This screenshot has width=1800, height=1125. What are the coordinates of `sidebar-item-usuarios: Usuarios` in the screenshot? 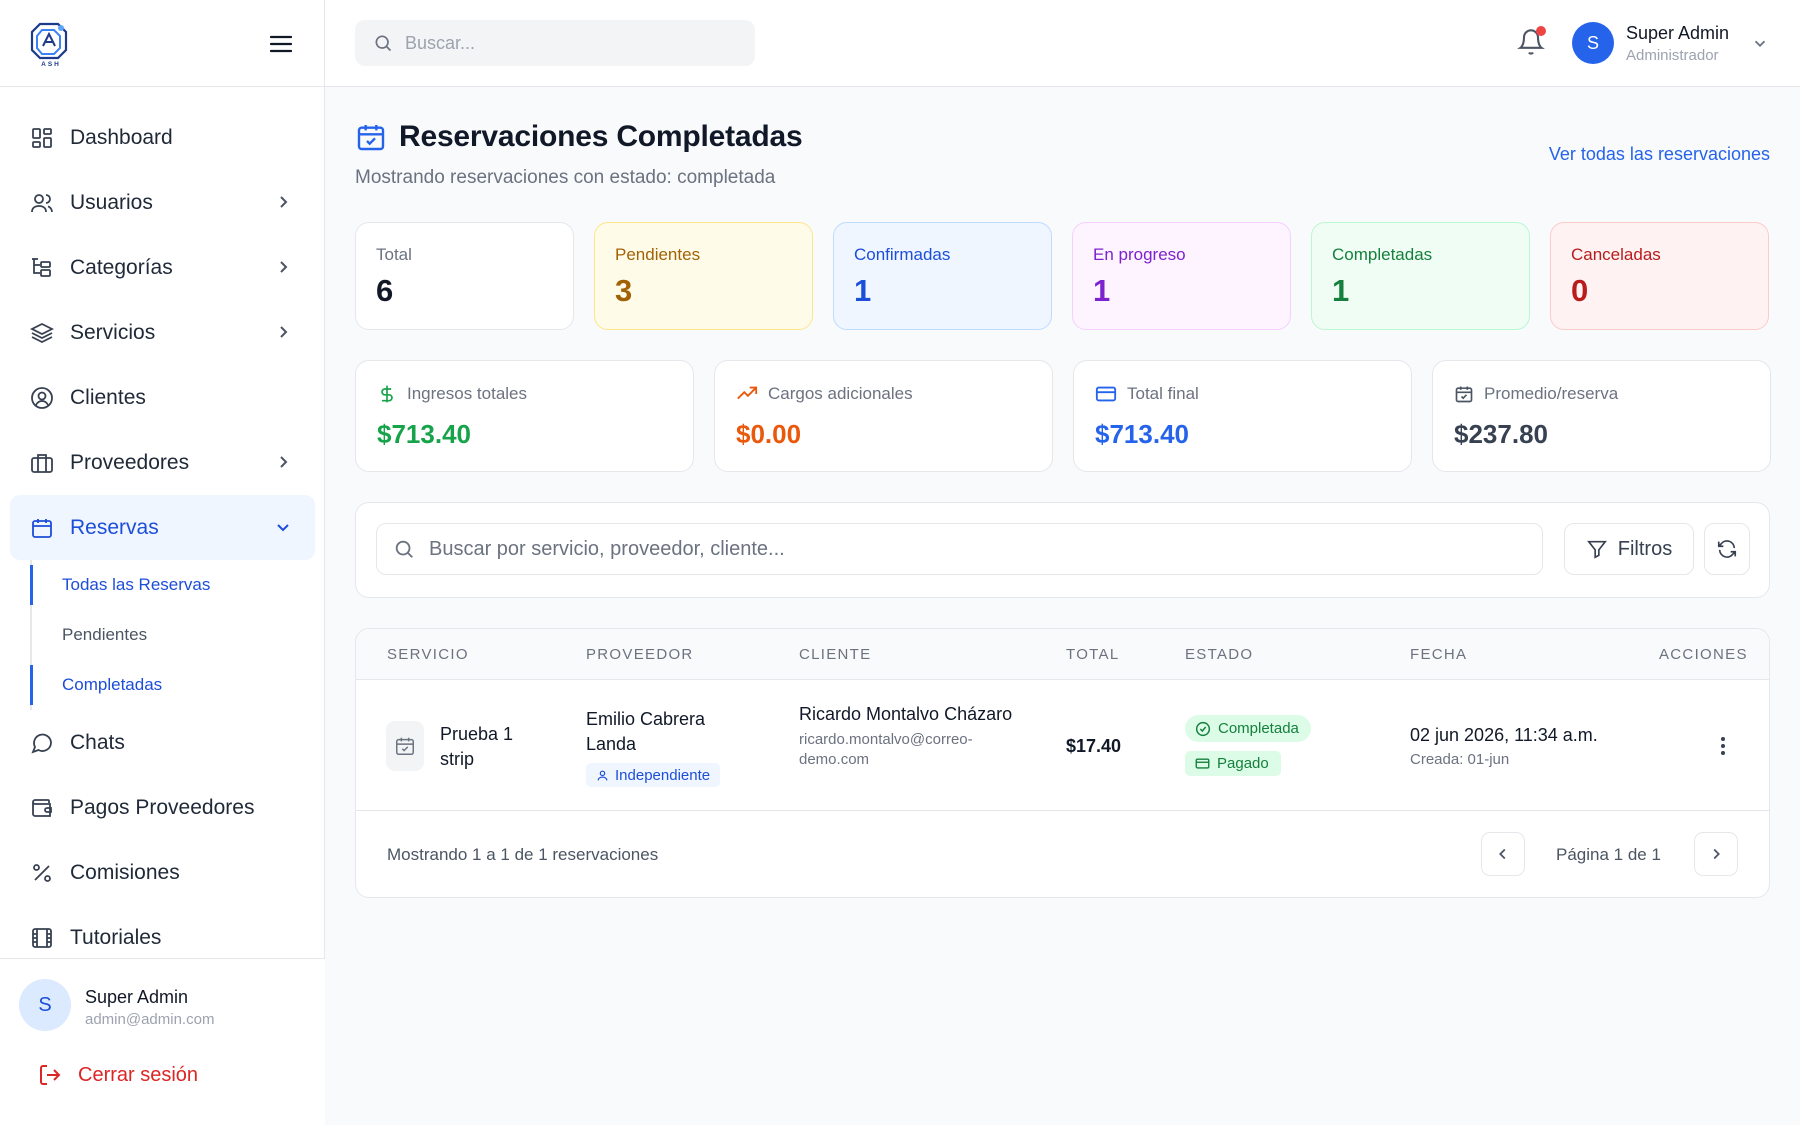 It's located at (162, 202).